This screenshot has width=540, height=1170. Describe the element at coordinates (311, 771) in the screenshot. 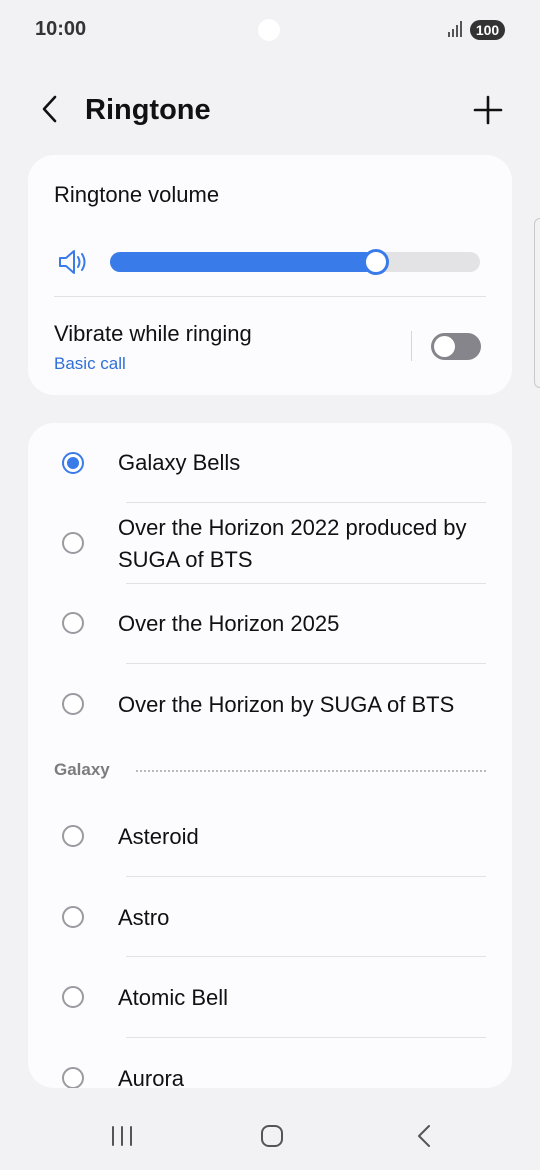

I see `section-dotted-line` at that location.